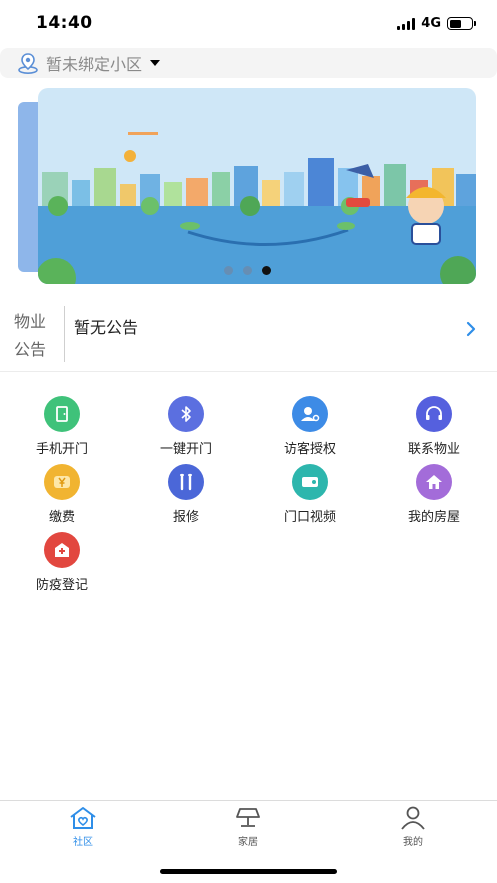 The height and width of the screenshot is (883, 497). I want to click on grid-item-repair: 报修, so click(186, 495).